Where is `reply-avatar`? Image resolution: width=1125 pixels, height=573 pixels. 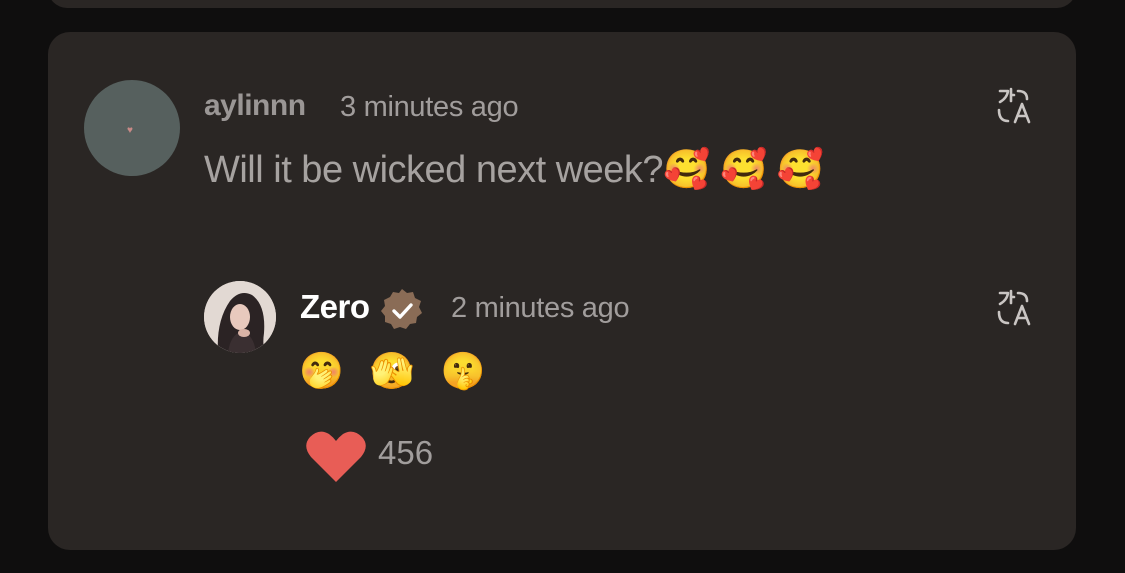 reply-avatar is located at coordinates (240, 317).